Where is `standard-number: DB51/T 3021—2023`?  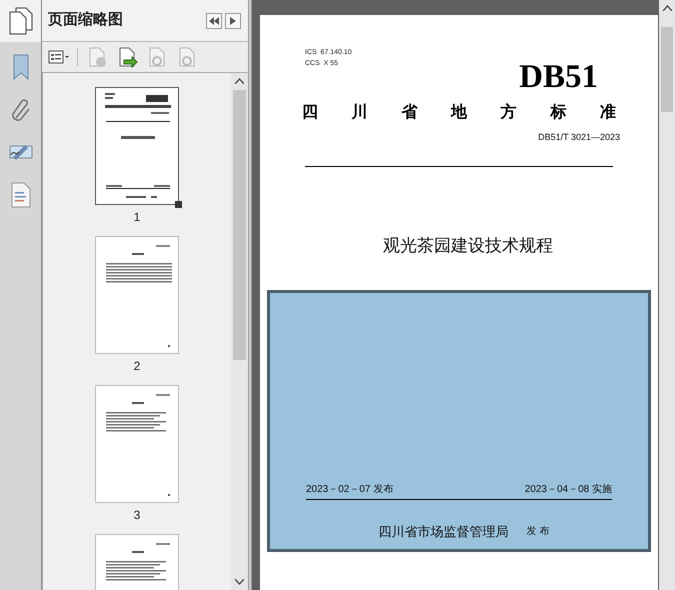
standard-number: DB51/T 3021—2023 is located at coordinates (579, 137).